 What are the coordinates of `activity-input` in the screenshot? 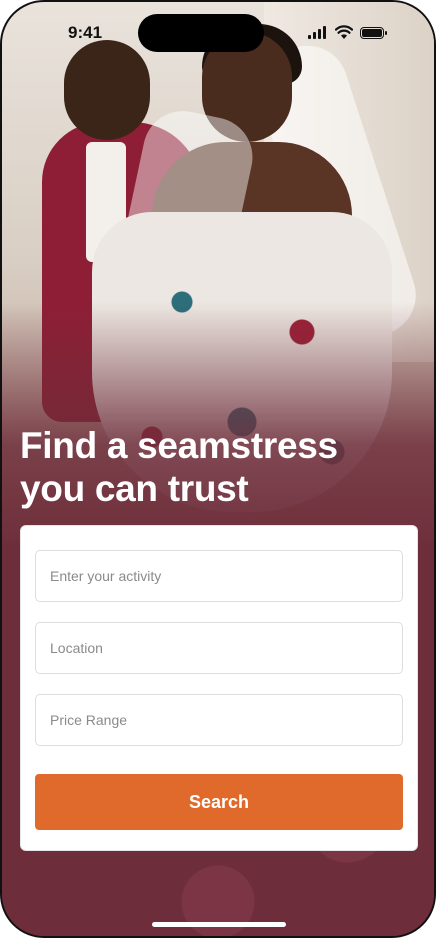 It's located at (219, 576).